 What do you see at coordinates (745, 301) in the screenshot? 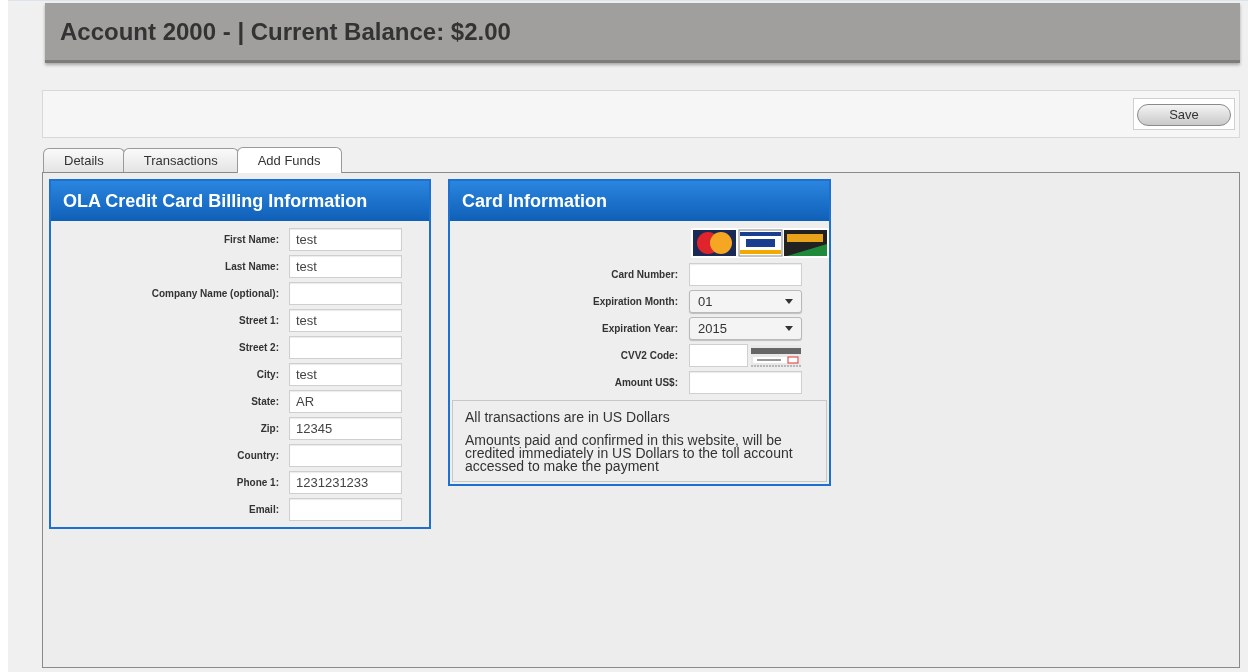
I see `dropdown: 01` at bounding box center [745, 301].